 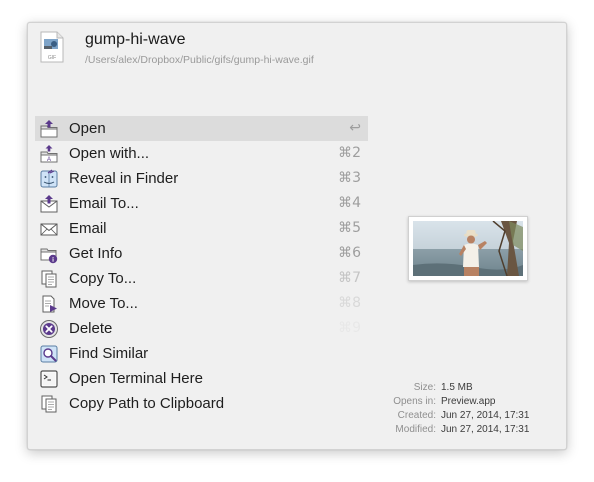 What do you see at coordinates (53, 260) in the screenshot?
I see `svg-text: i` at bounding box center [53, 260].